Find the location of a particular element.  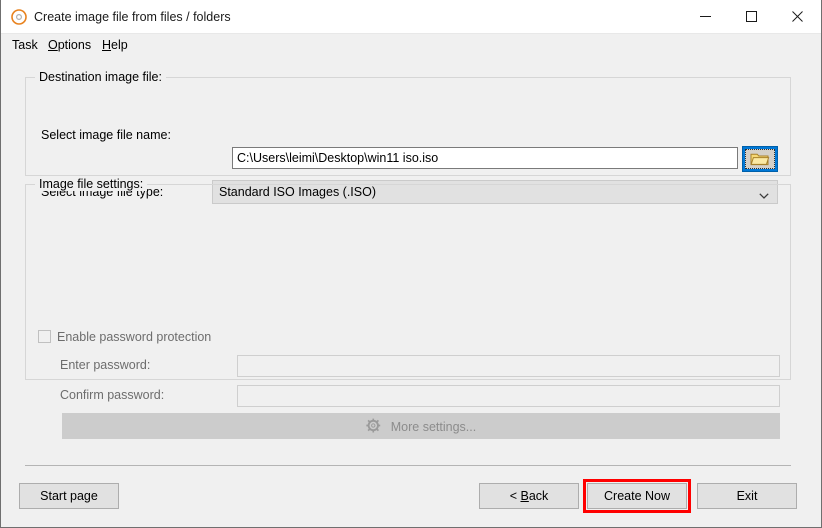

enter-password-input is located at coordinates (508, 366).